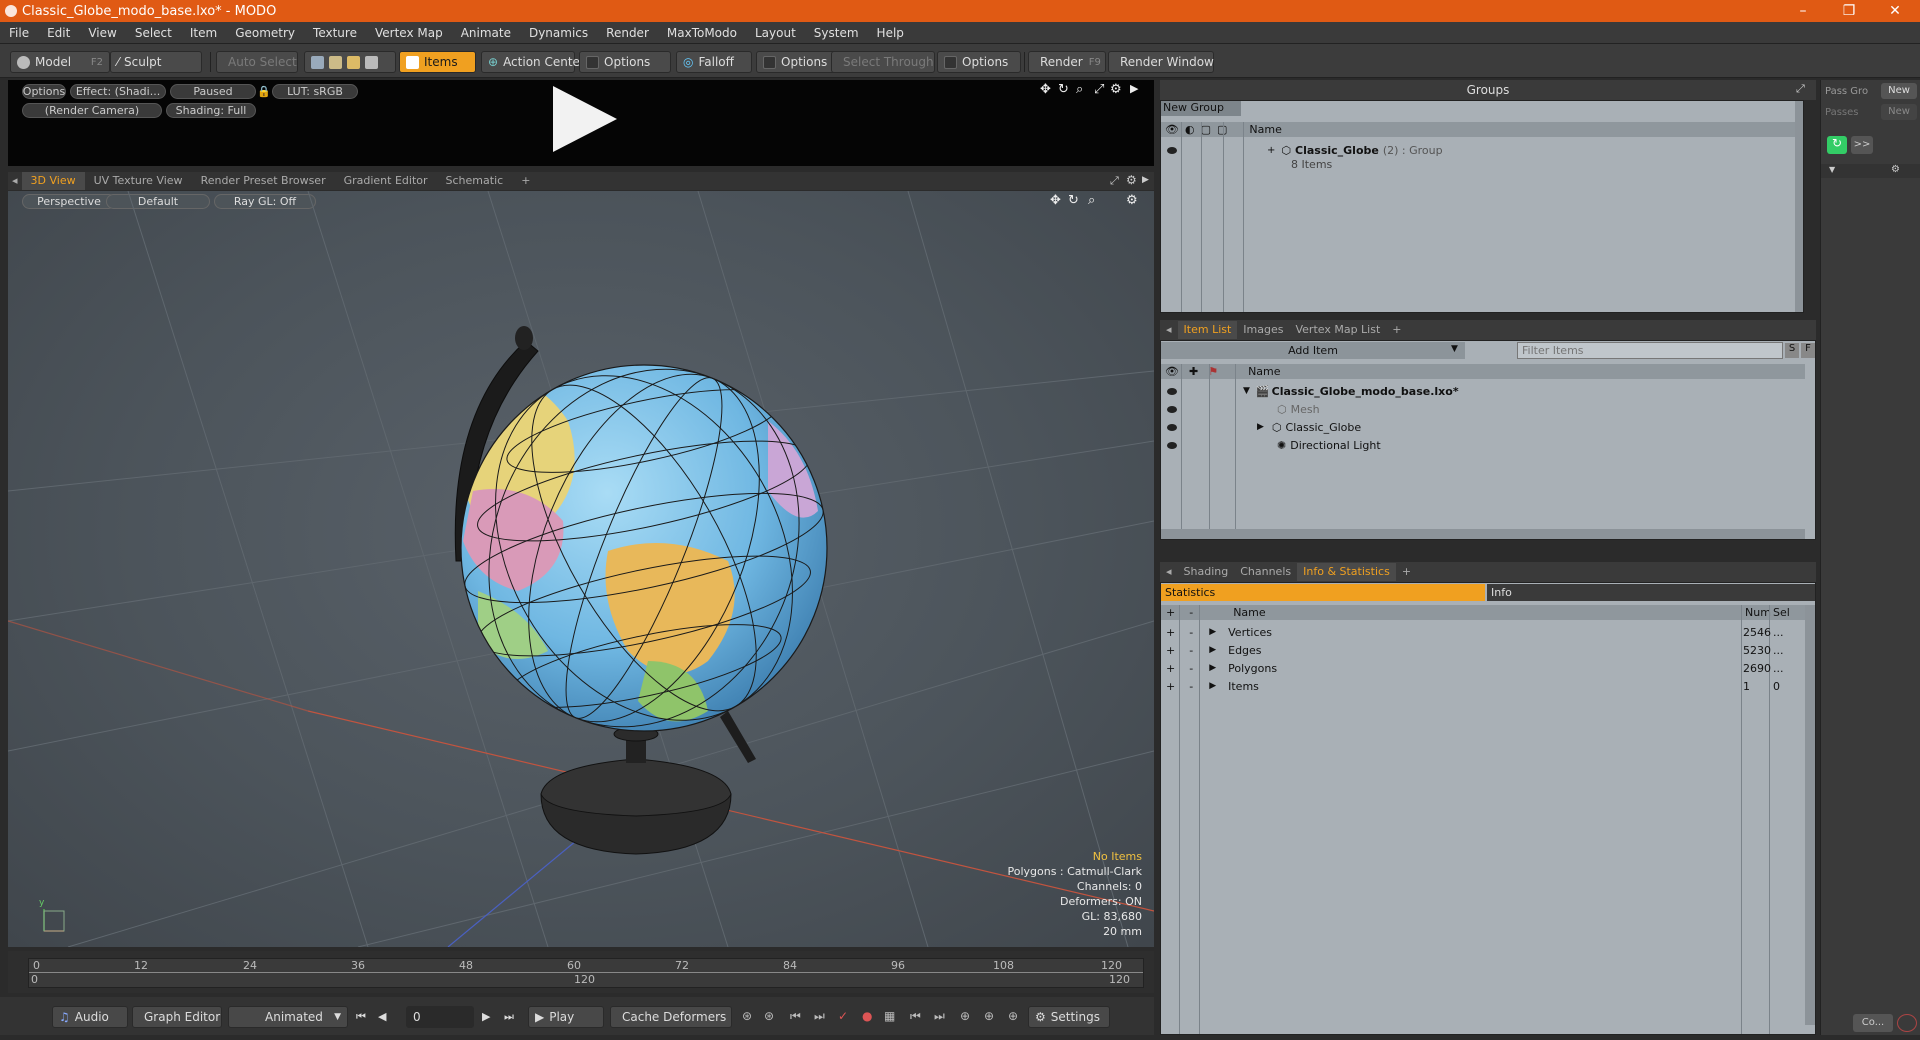  What do you see at coordinates (1190, 129) in the screenshot?
I see `render-toggle-icon: ◐` at bounding box center [1190, 129].